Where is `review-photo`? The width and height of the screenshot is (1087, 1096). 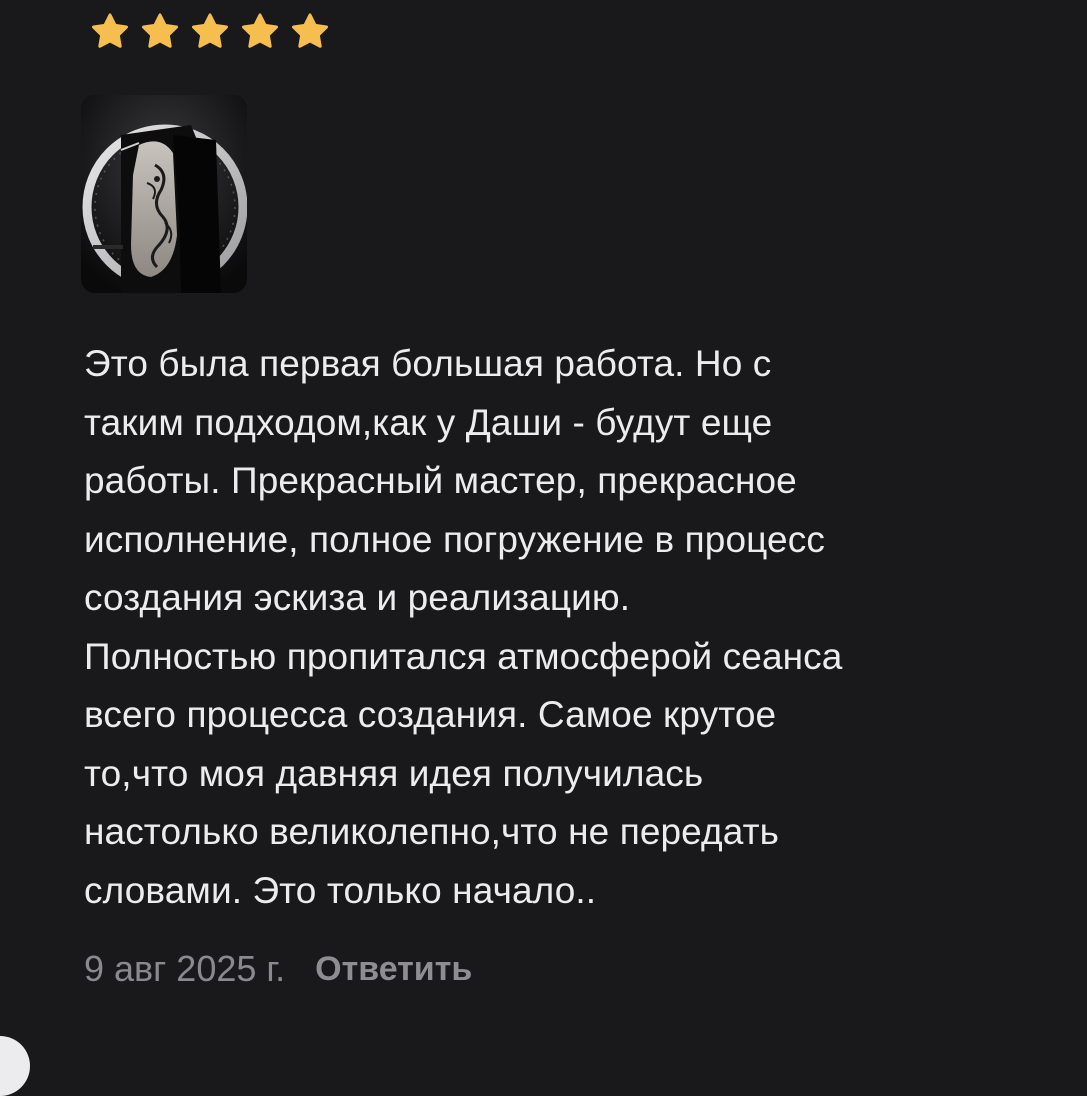
review-photo is located at coordinates (164, 194).